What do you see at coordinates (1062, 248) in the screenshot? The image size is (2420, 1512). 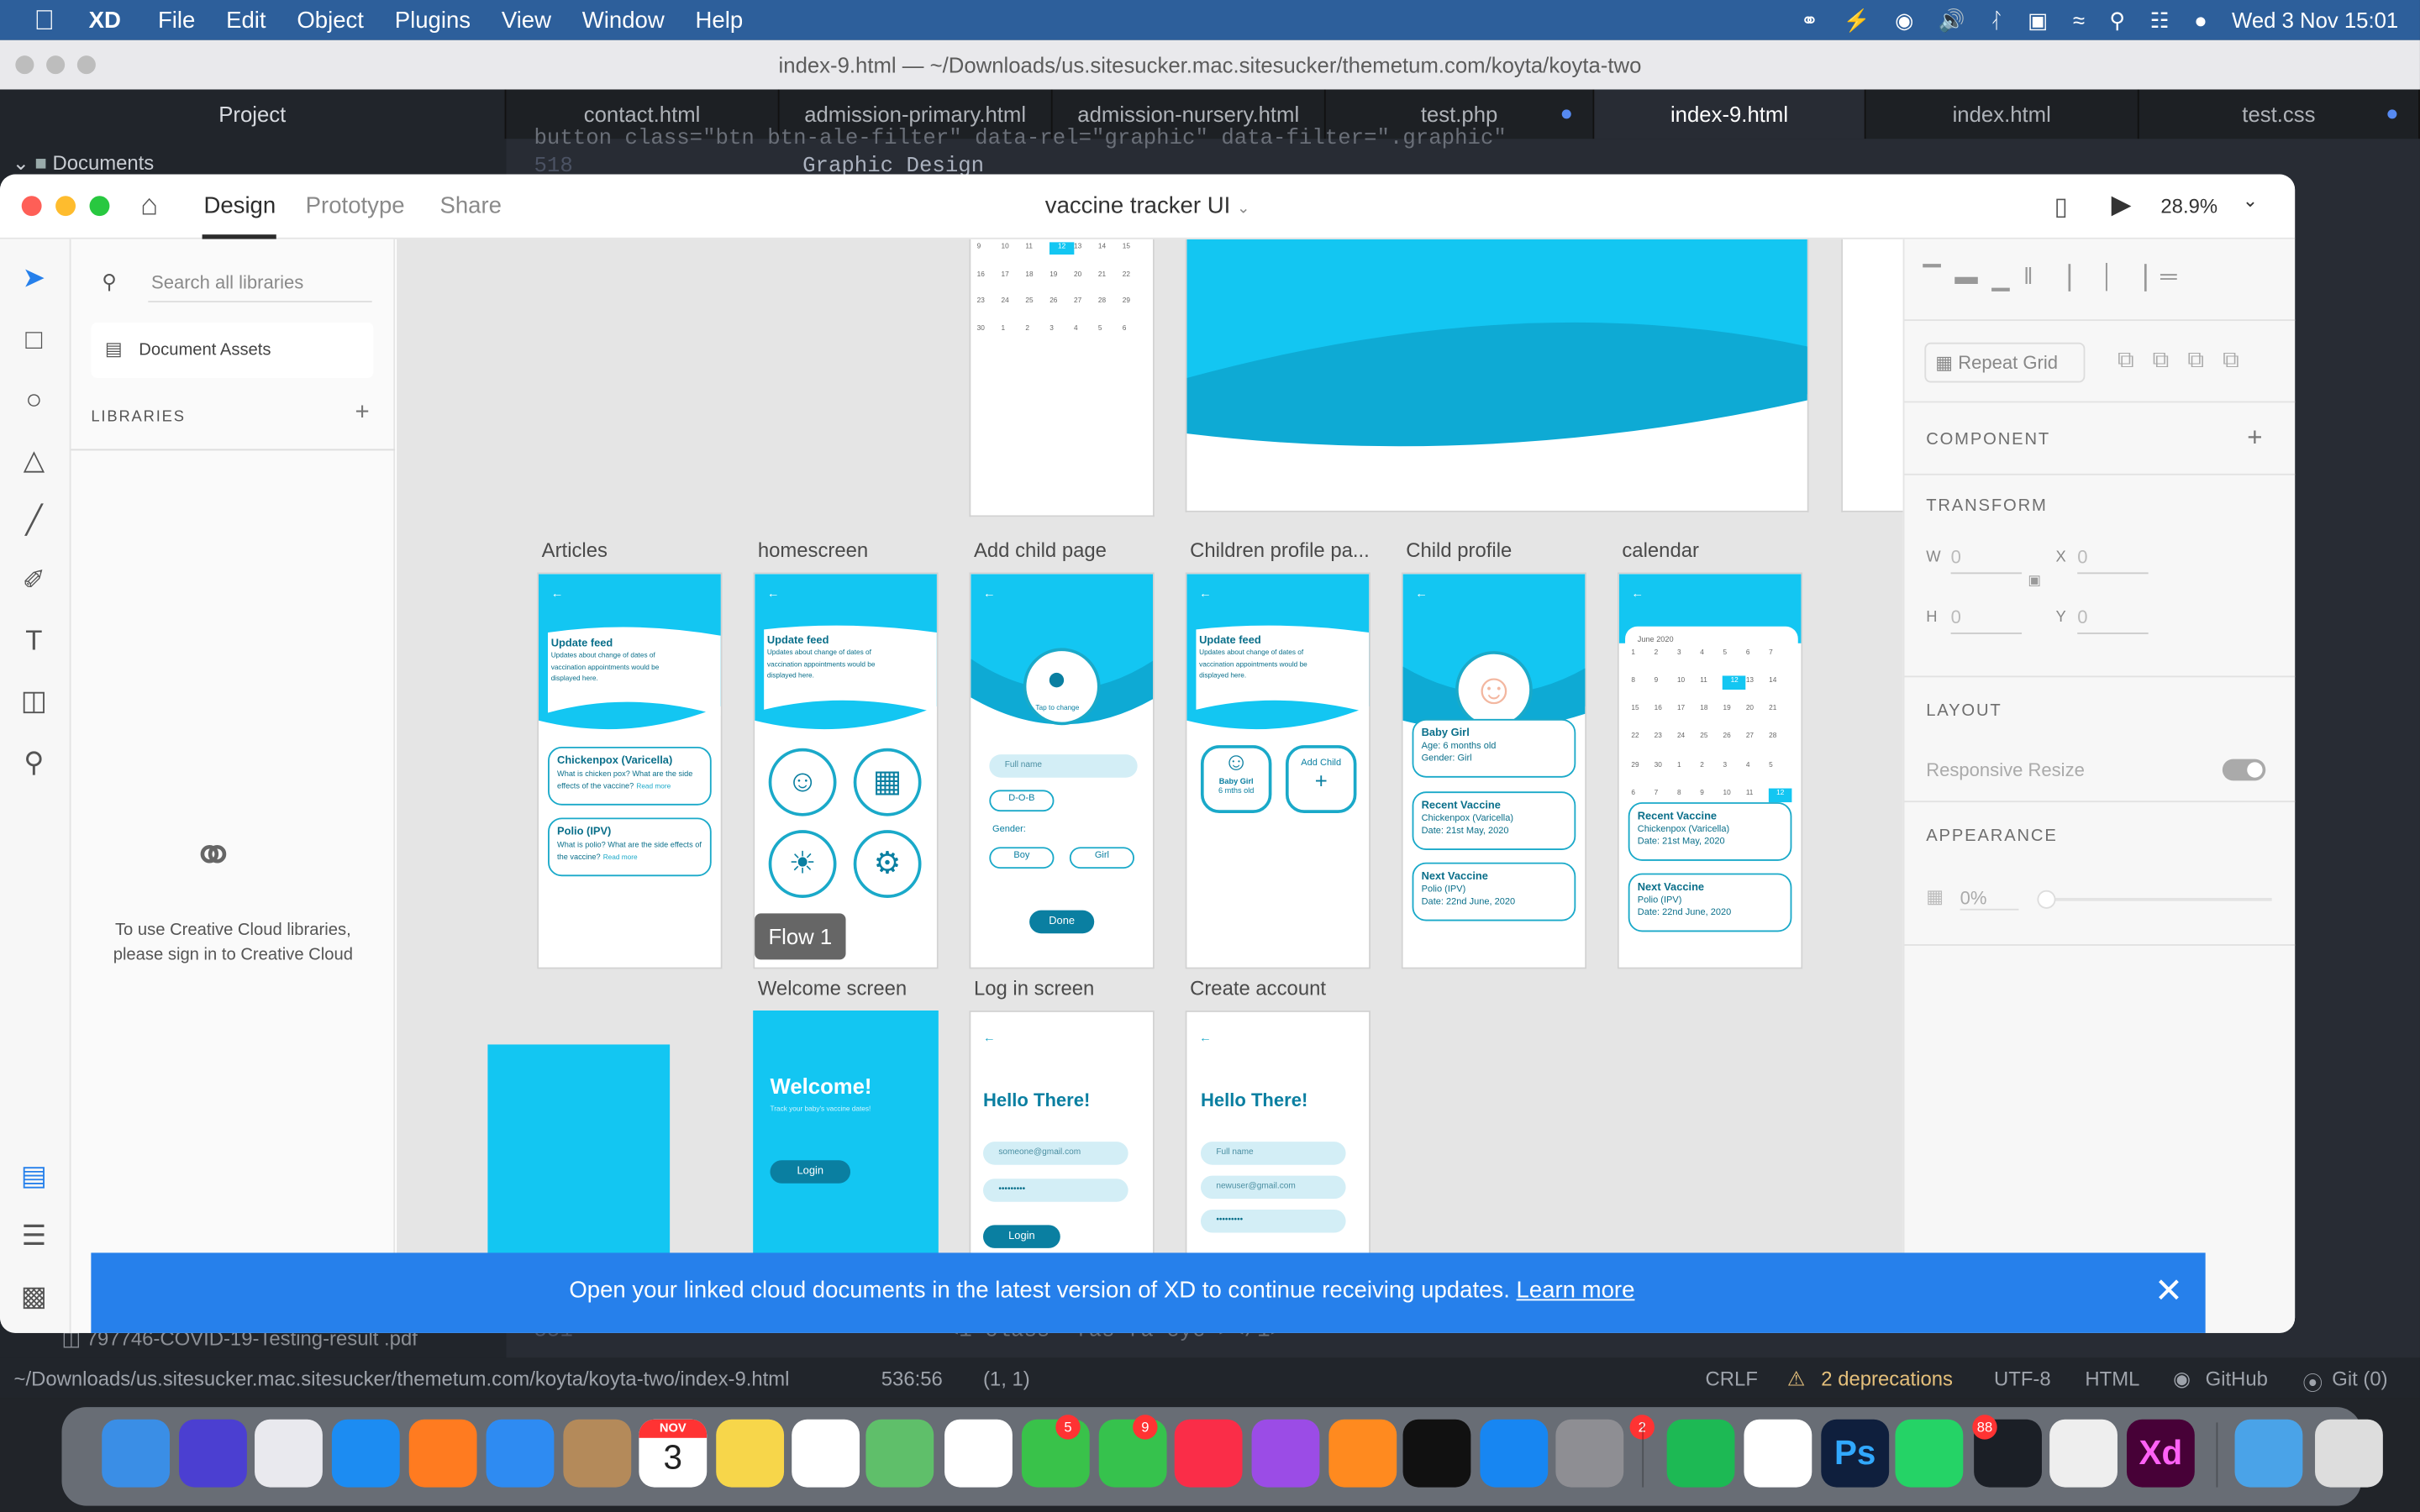 I see `calendar-day: 12` at bounding box center [1062, 248].